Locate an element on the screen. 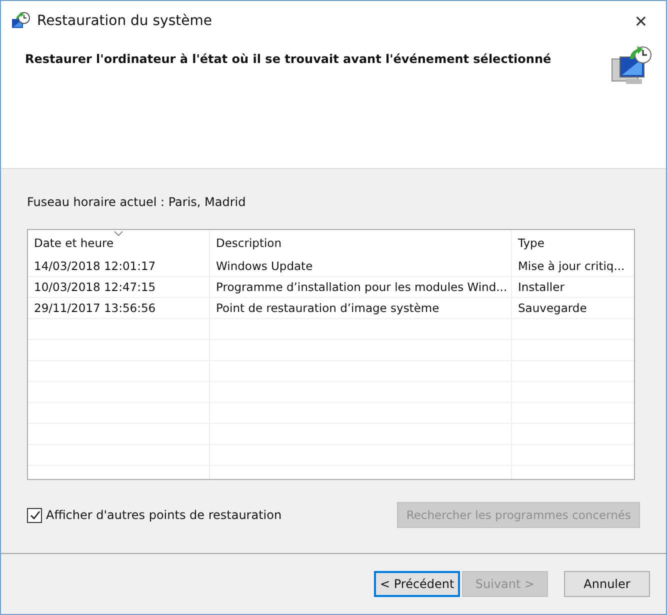 The image size is (667, 615). column-header: Description is located at coordinates (361, 243).